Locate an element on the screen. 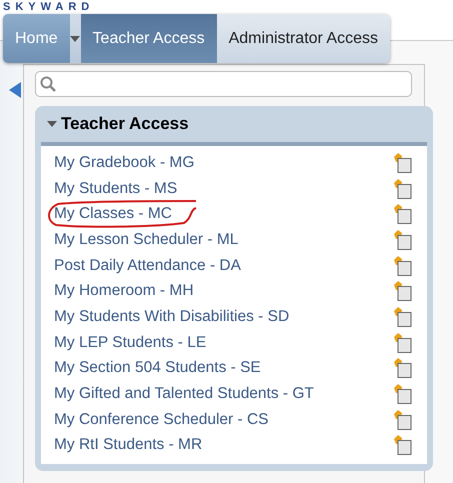 The width and height of the screenshot is (453, 483). dropdown-button is located at coordinates (75, 38).